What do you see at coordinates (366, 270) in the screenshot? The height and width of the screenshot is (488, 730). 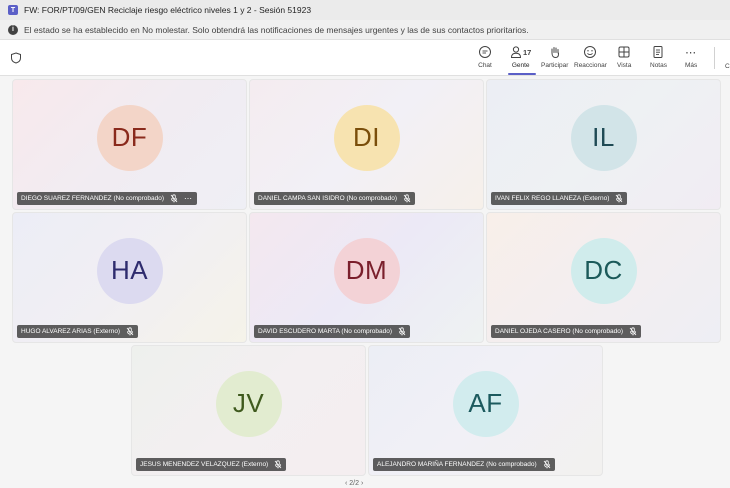 I see `participant-avatar: DM` at bounding box center [366, 270].